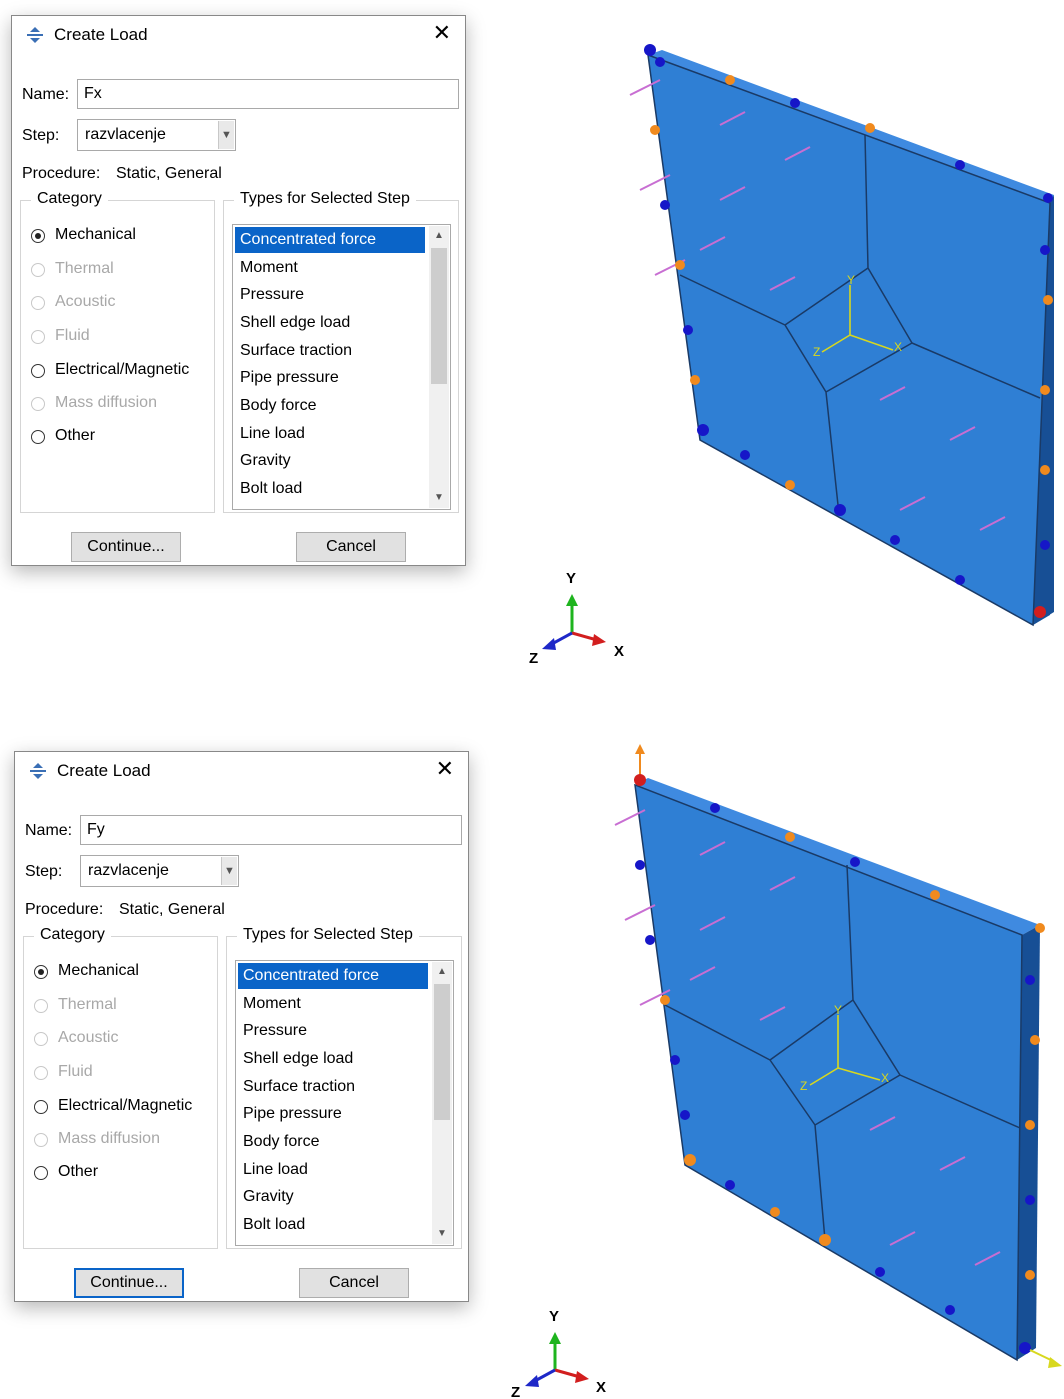 The width and height of the screenshot is (1064, 1399). I want to click on name-input: Fx, so click(268, 94).